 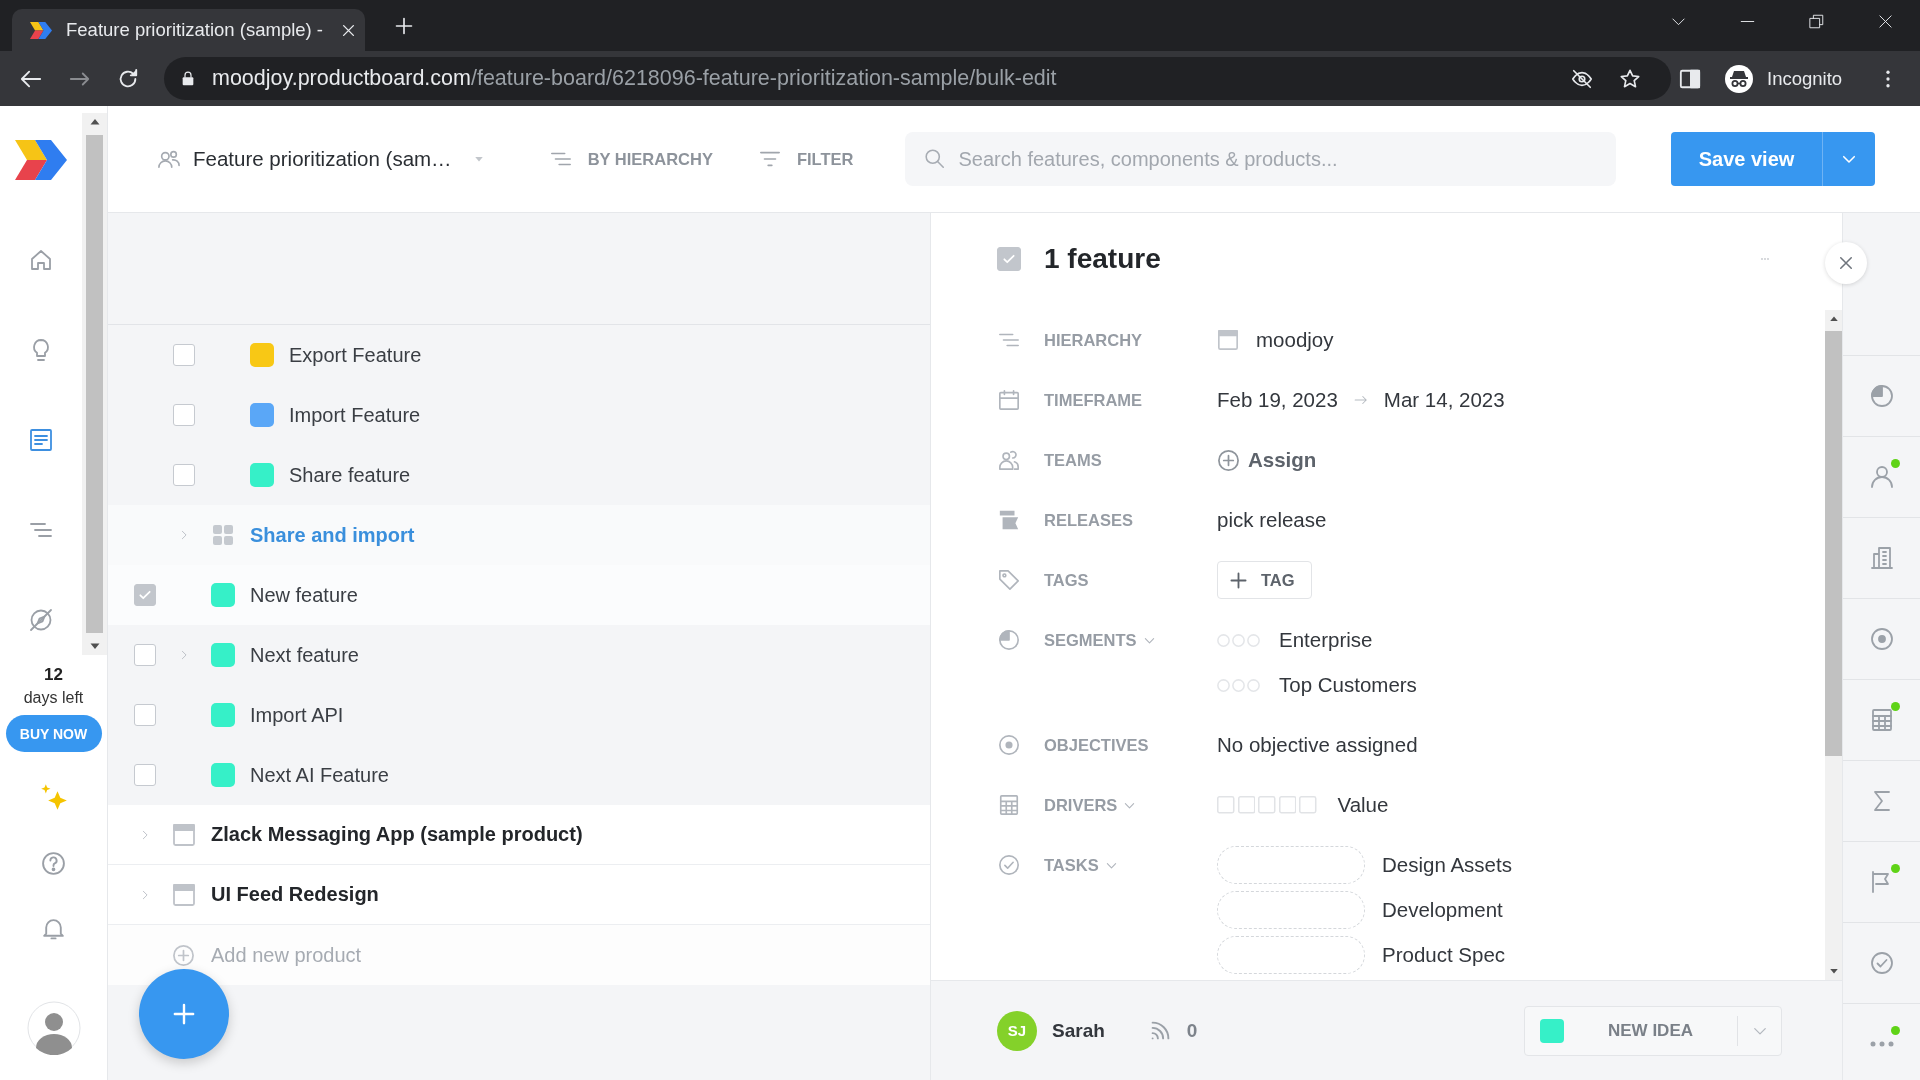 I want to click on close-icon, so click(x=1846, y=263).